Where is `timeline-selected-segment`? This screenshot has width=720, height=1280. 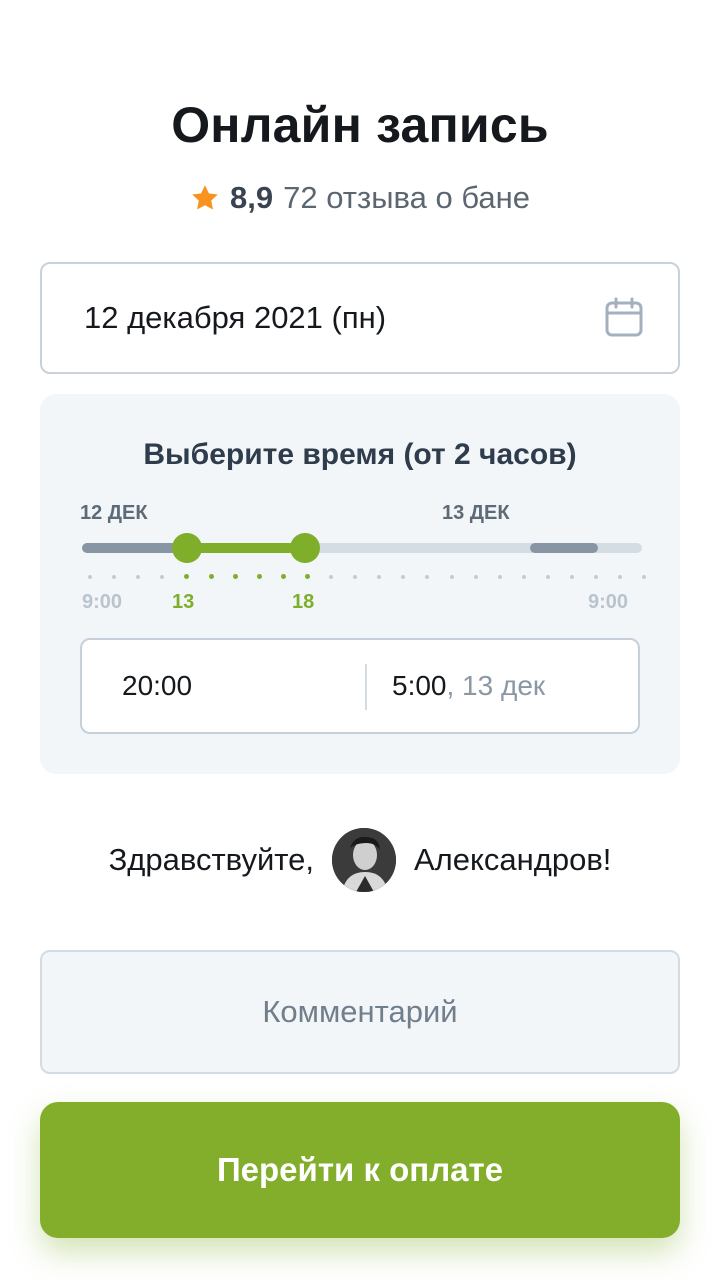 timeline-selected-segment is located at coordinates (245, 548).